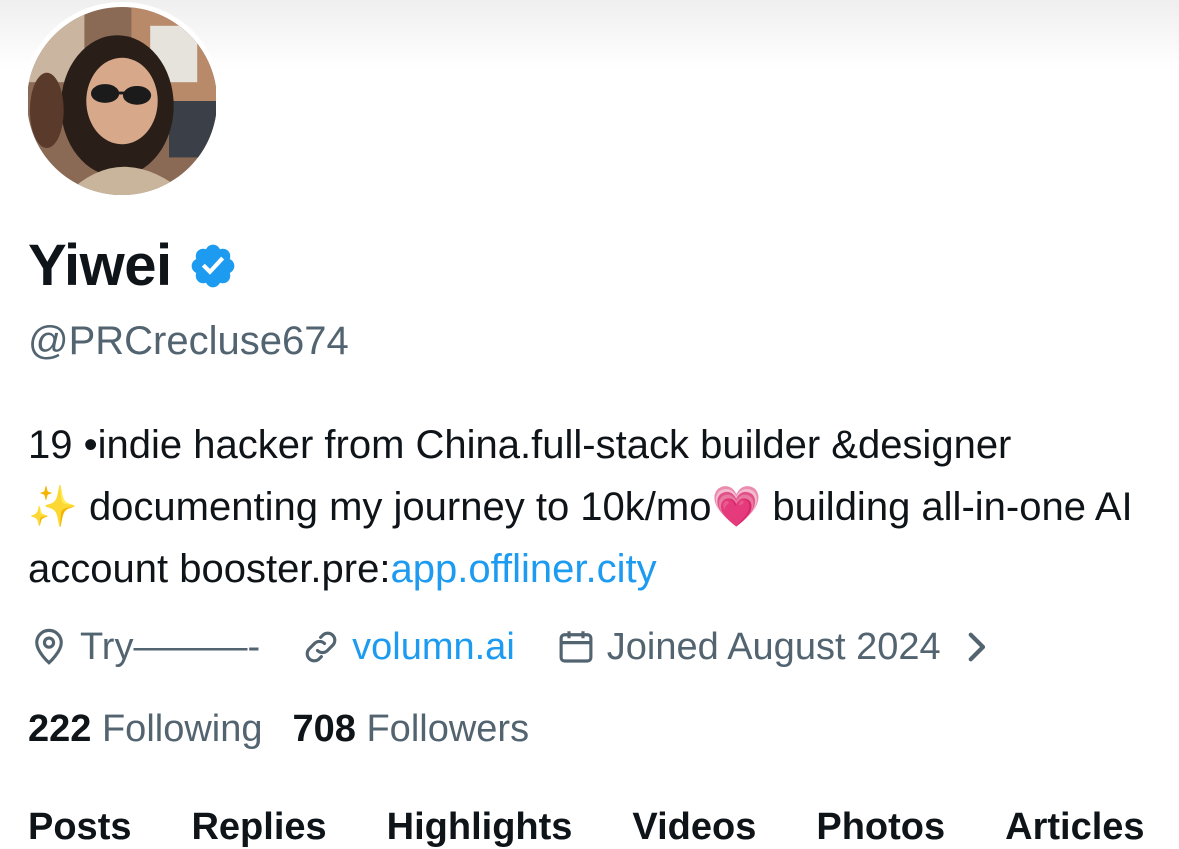 This screenshot has width=1179, height=849. Describe the element at coordinates (213, 266) in the screenshot. I see `verified-badge-icon` at that location.